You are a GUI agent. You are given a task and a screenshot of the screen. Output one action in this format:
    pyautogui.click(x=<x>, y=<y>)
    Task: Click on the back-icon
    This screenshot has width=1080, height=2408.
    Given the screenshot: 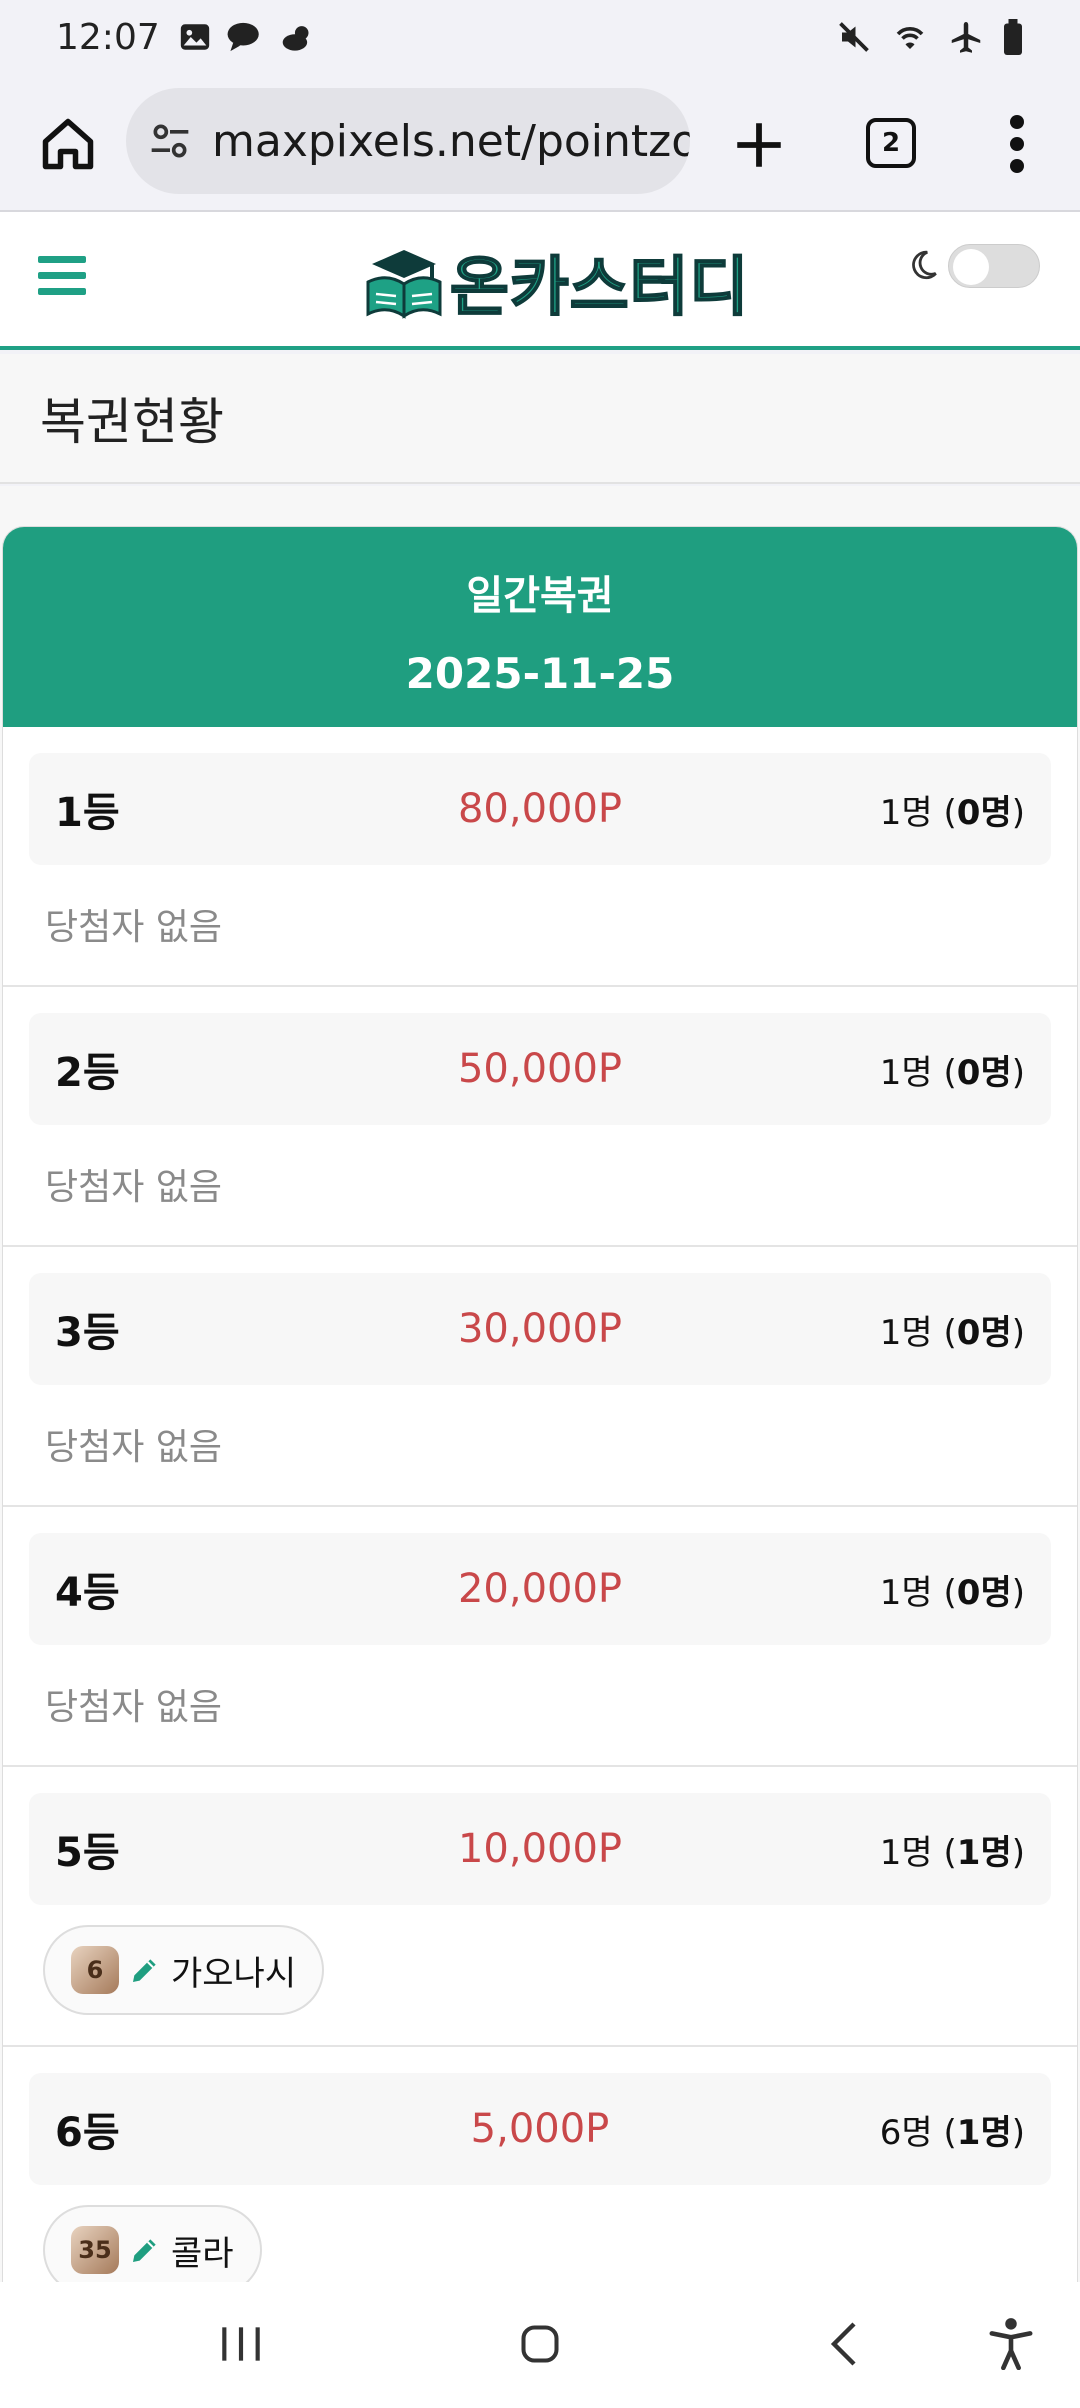 What is the action you would take?
    pyautogui.click(x=844, y=2344)
    